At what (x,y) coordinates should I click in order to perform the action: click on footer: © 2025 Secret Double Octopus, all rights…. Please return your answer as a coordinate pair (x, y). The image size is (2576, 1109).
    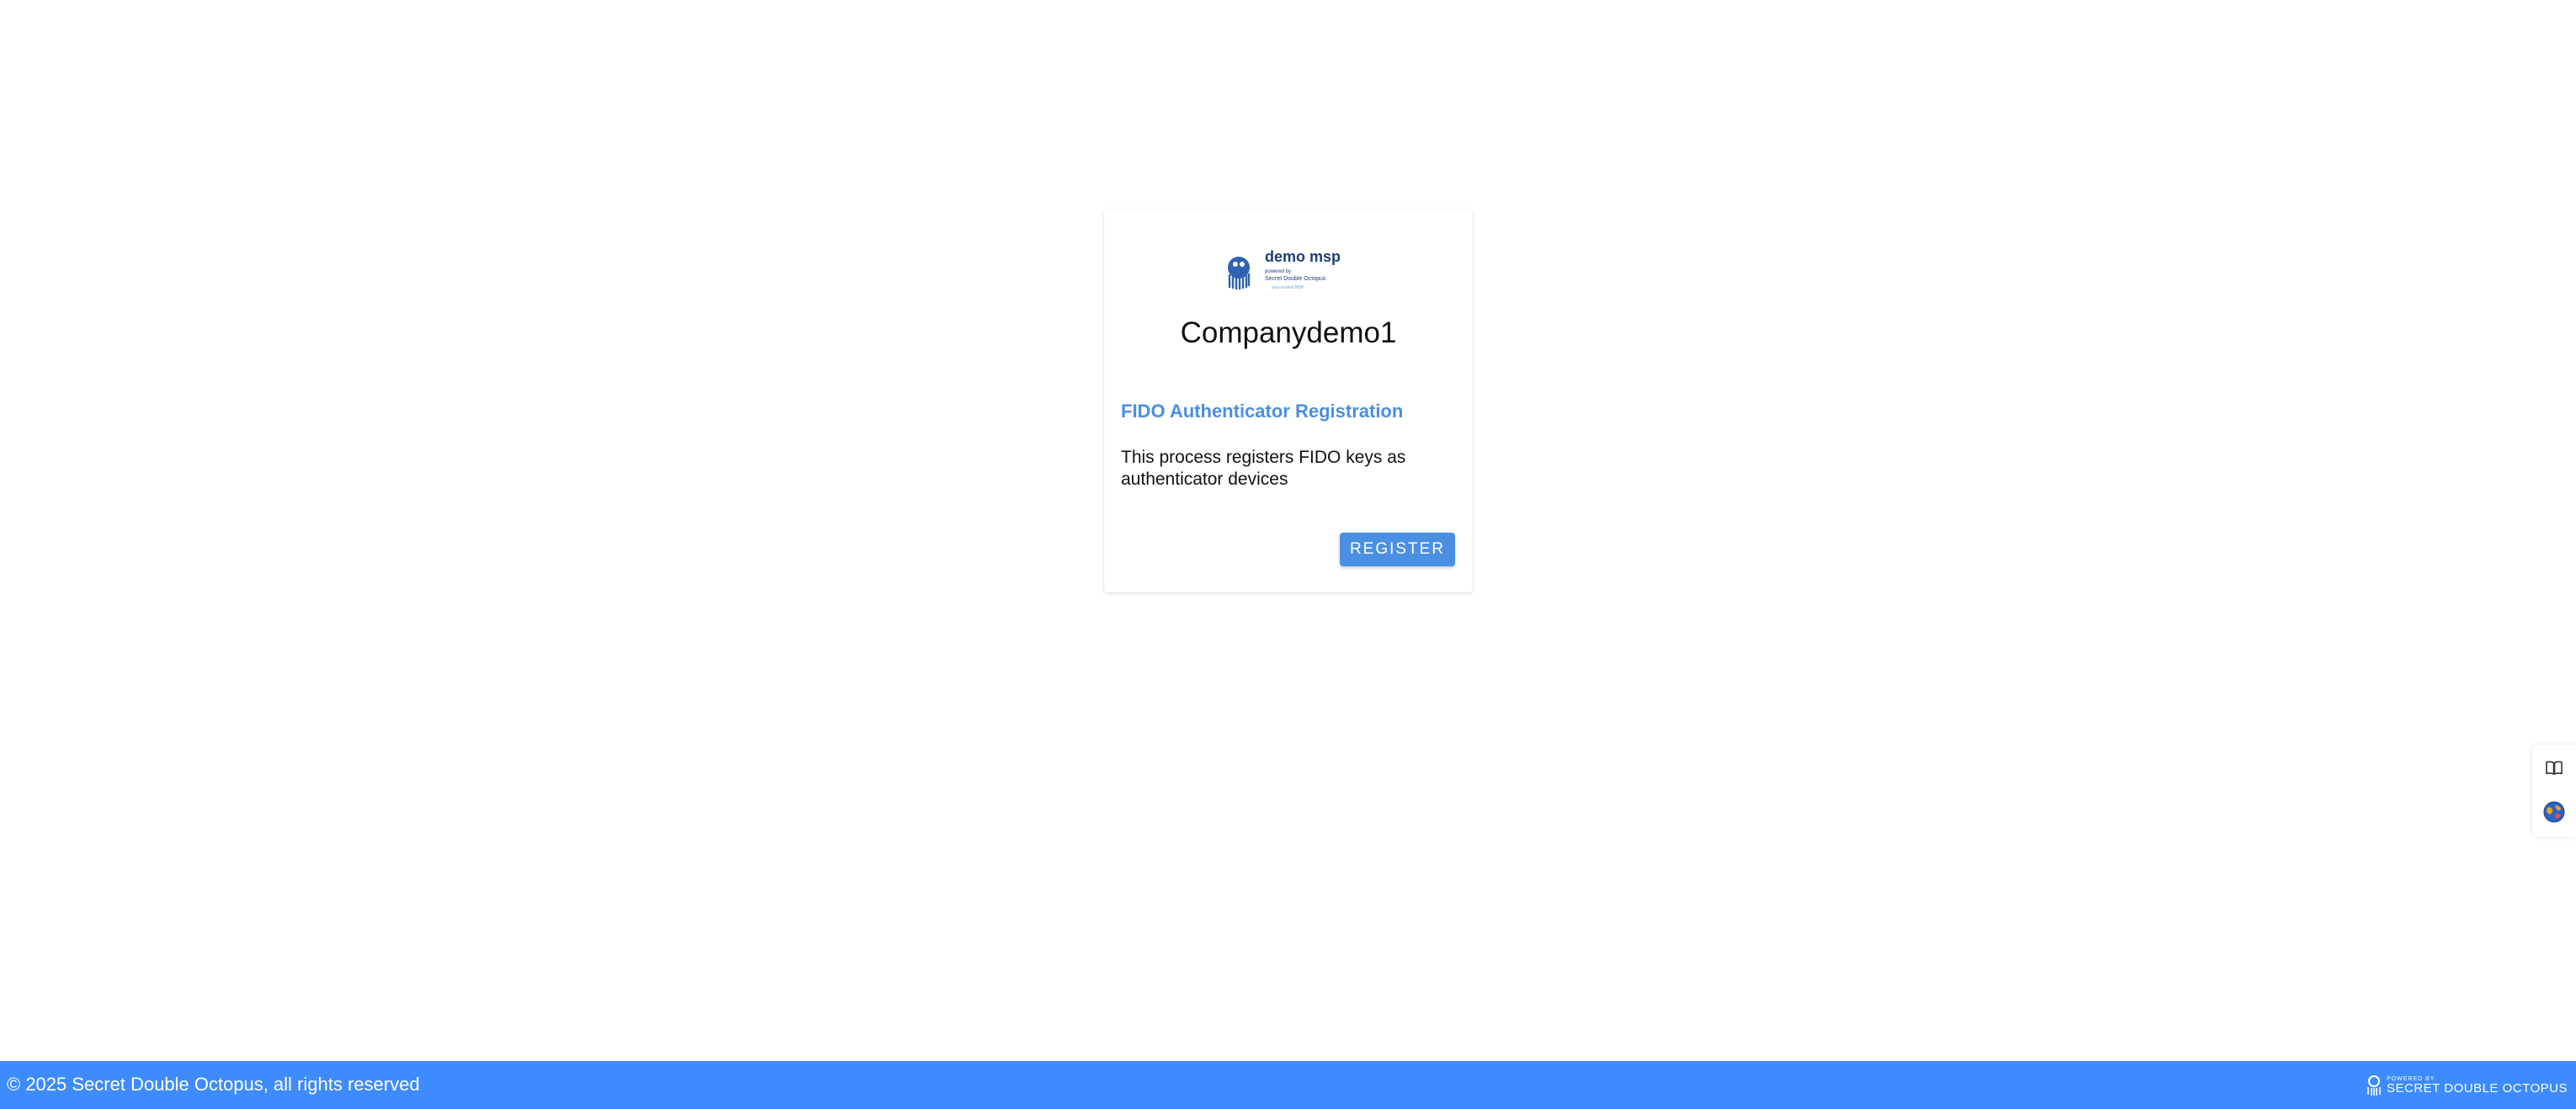
    Looking at the image, I should click on (1288, 1085).